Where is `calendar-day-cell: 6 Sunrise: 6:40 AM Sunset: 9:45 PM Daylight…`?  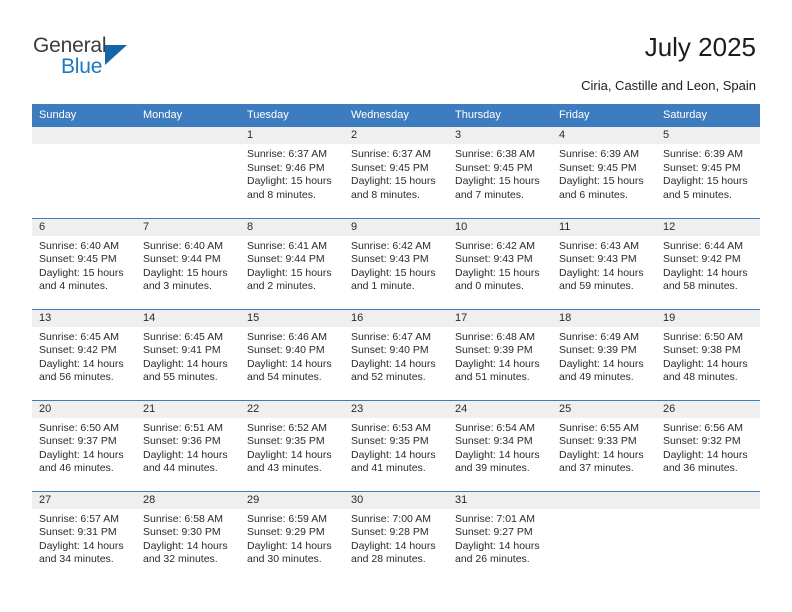
calendar-day-cell: 6 Sunrise: 6:40 AM Sunset: 9:45 PM Daylight… is located at coordinates (84, 263).